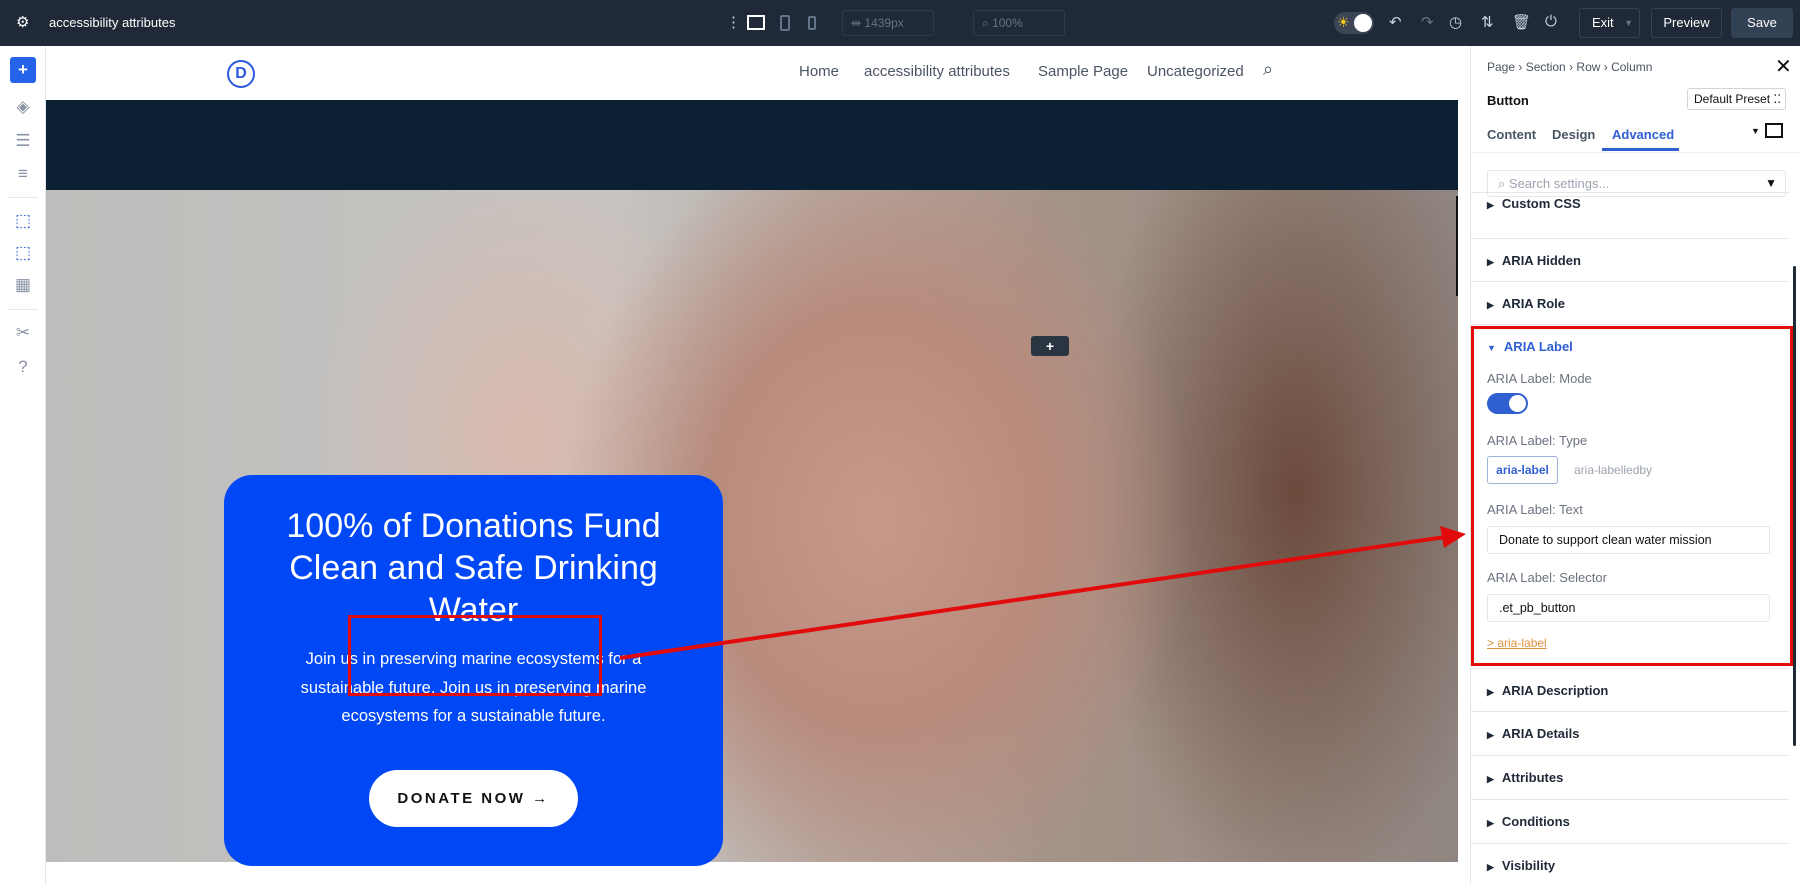  I want to click on divider, so click(1635, 152).